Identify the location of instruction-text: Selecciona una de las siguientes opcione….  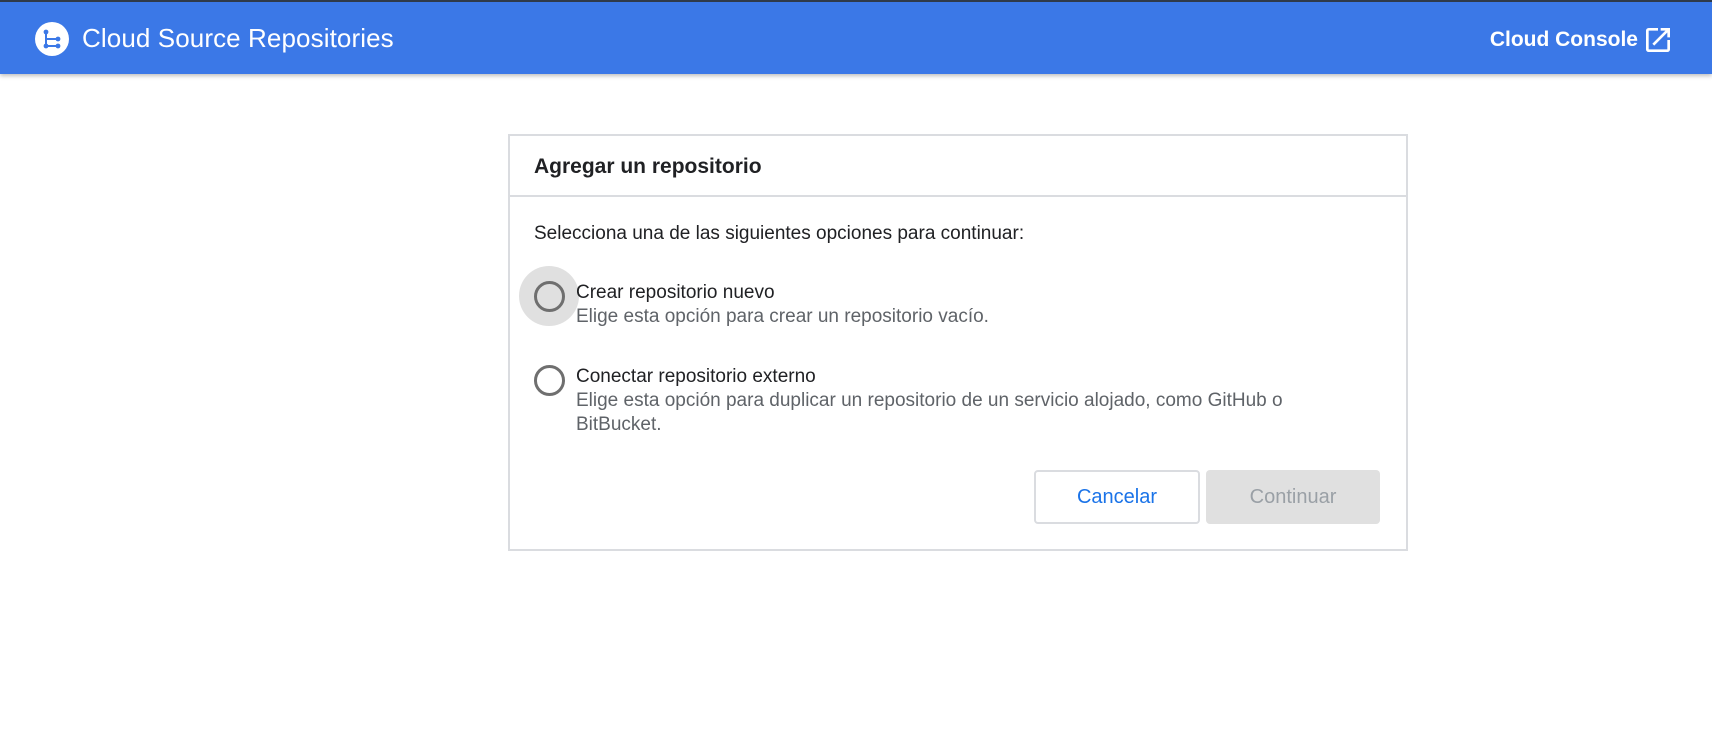
(779, 233).